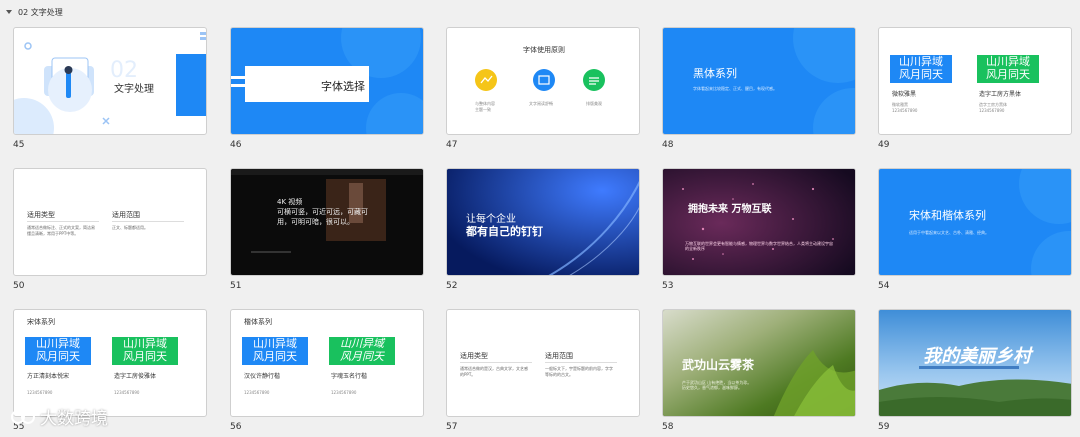 This screenshot has height=437, width=1080. I want to click on slide-number: 51, so click(236, 286).